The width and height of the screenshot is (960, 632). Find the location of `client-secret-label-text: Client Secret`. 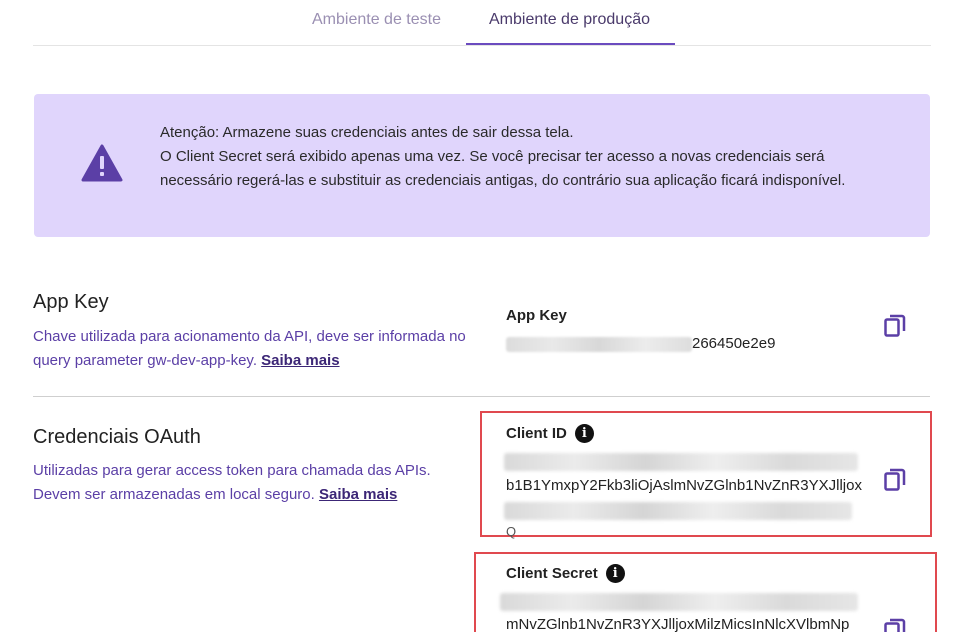

client-secret-label-text: Client Secret is located at coordinates (552, 573).